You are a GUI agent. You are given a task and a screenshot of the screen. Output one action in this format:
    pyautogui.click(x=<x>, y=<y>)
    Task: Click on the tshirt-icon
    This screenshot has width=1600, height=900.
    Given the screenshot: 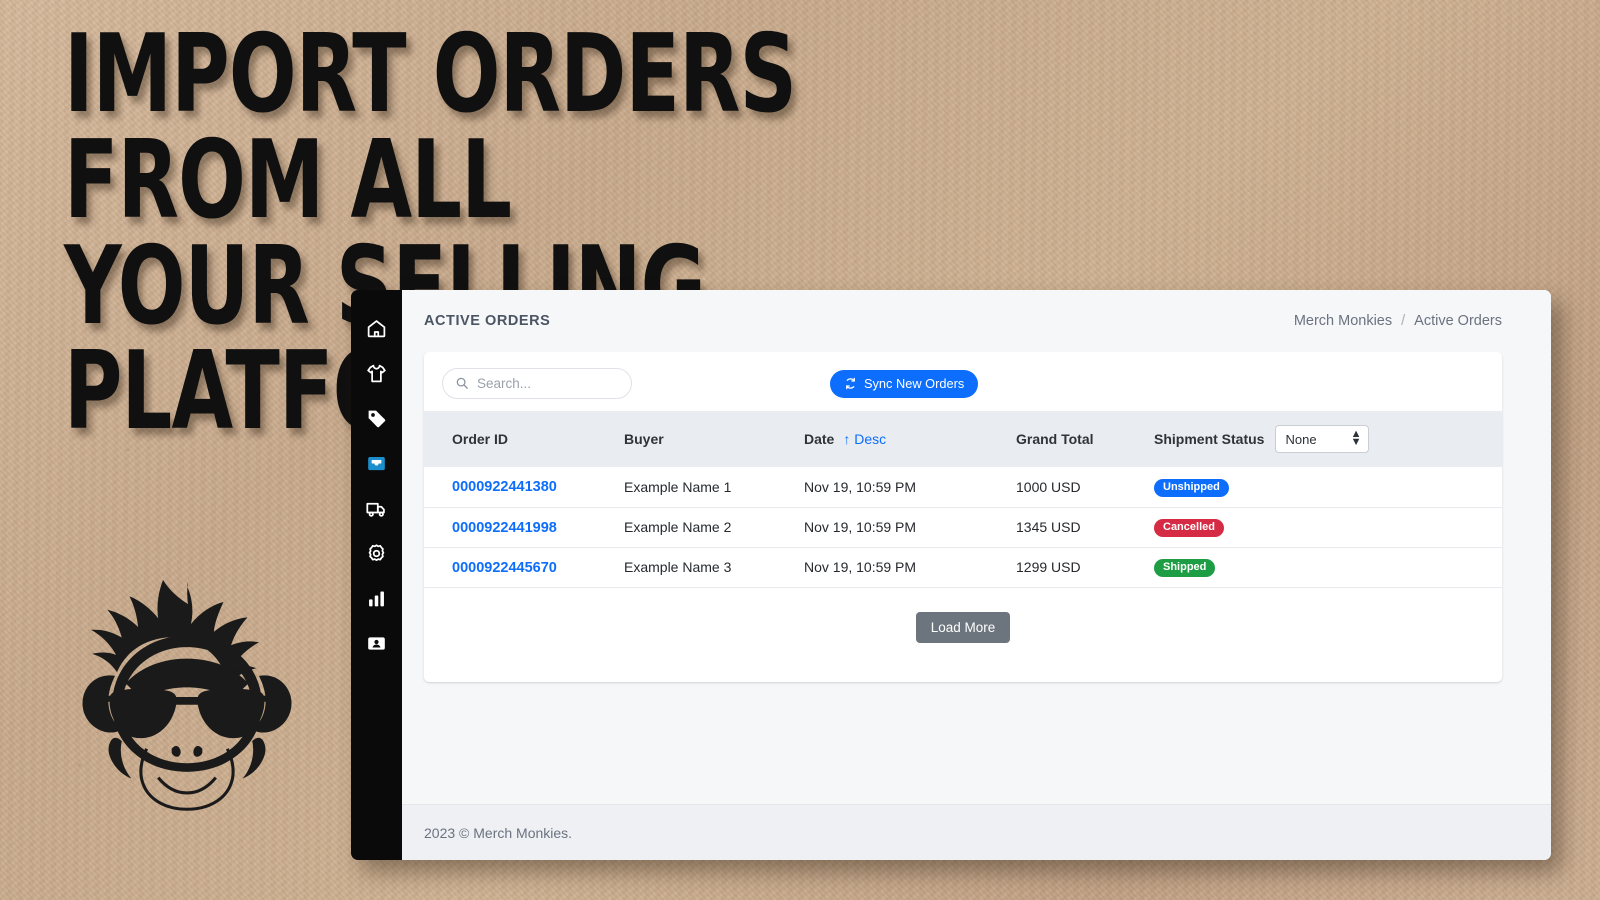 What is the action you would take?
    pyautogui.click(x=376, y=373)
    